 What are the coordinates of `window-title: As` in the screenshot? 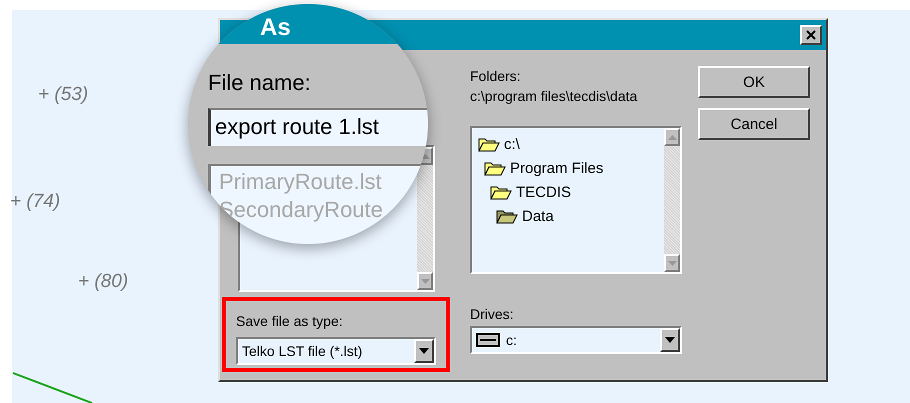 It's located at (275, 28).